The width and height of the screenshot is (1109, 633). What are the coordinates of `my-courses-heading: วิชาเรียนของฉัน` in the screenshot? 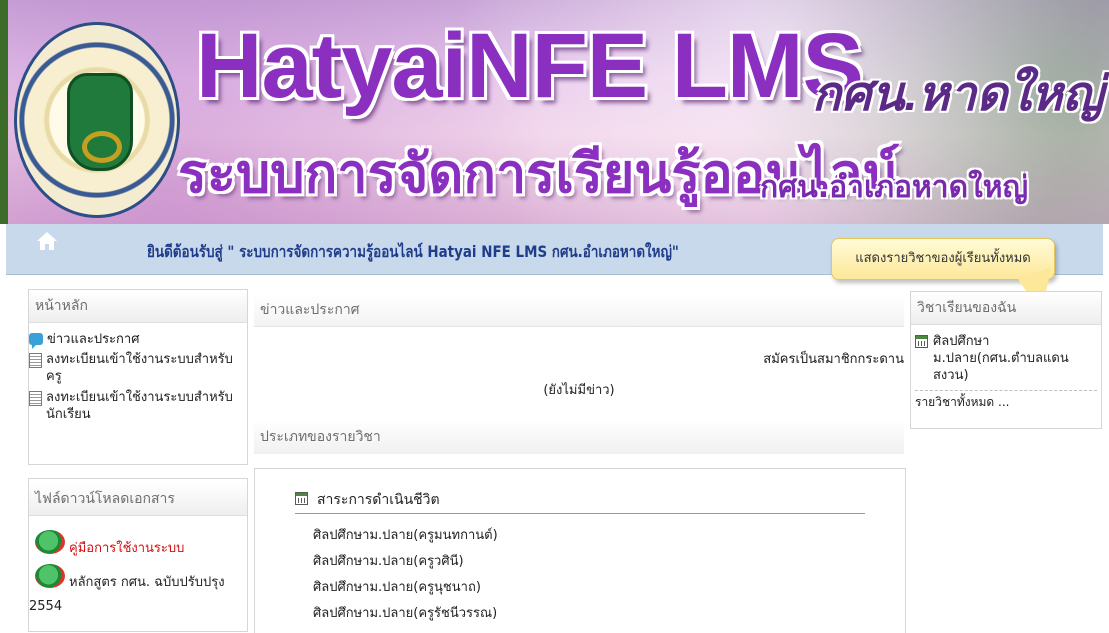 It's located at (1006, 308).